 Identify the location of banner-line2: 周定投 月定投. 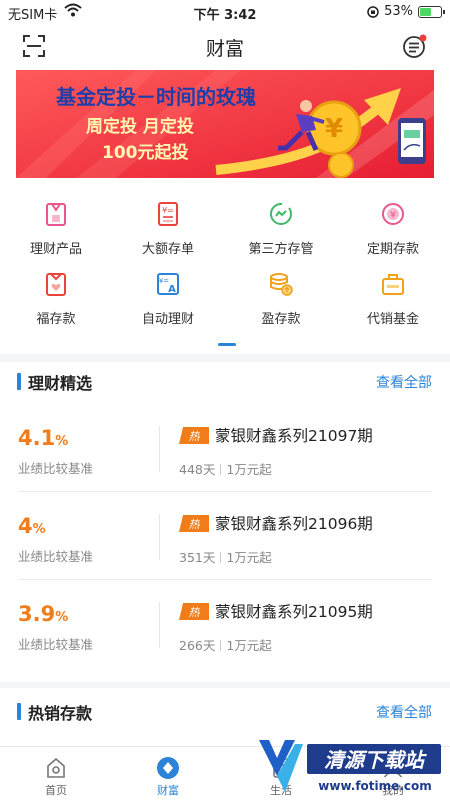
(140, 126).